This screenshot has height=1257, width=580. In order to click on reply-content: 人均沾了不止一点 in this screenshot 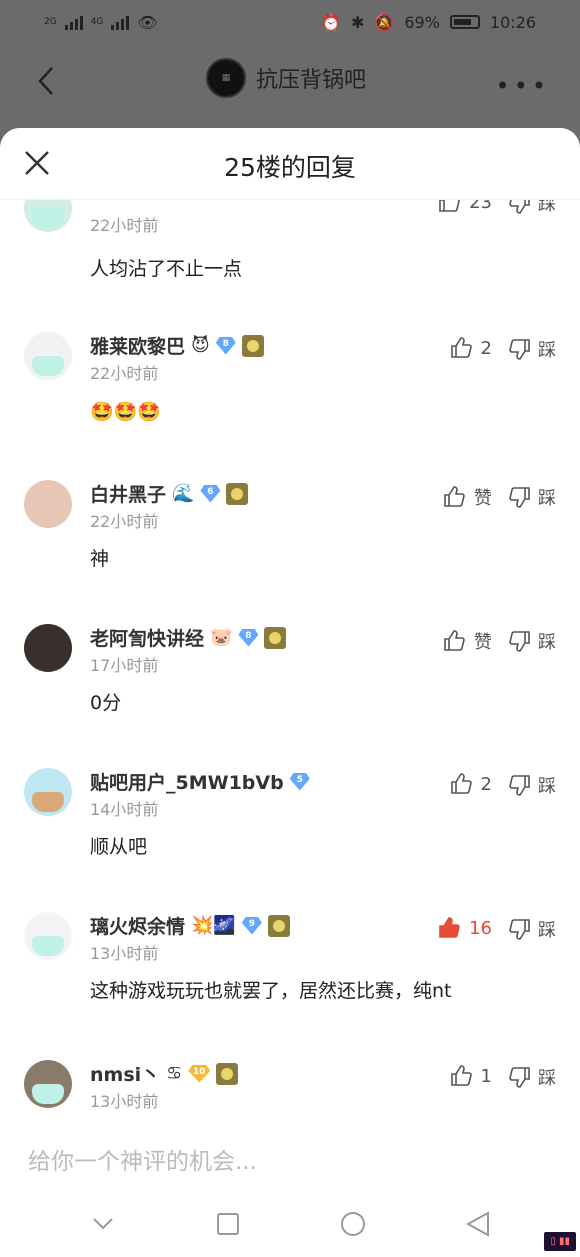, I will do `click(166, 269)`.